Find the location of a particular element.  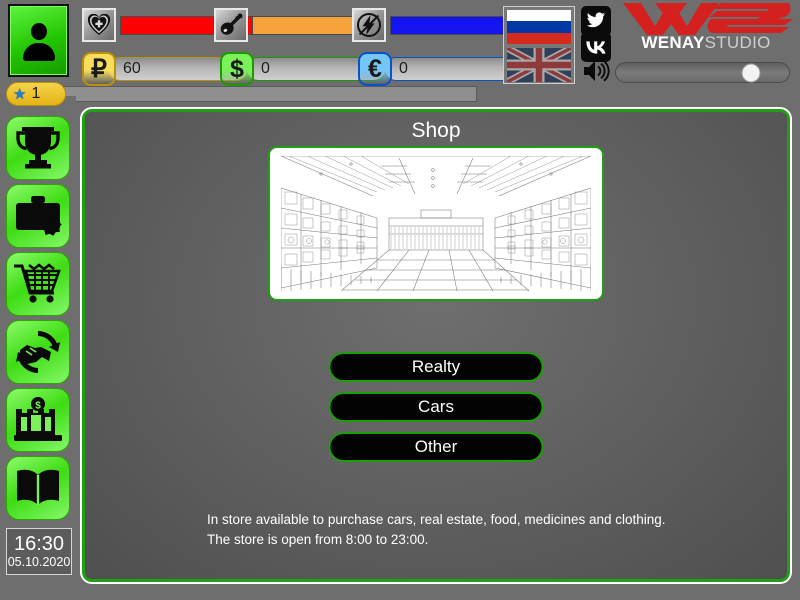

level-badge: ★ 1 is located at coordinates (36, 94).